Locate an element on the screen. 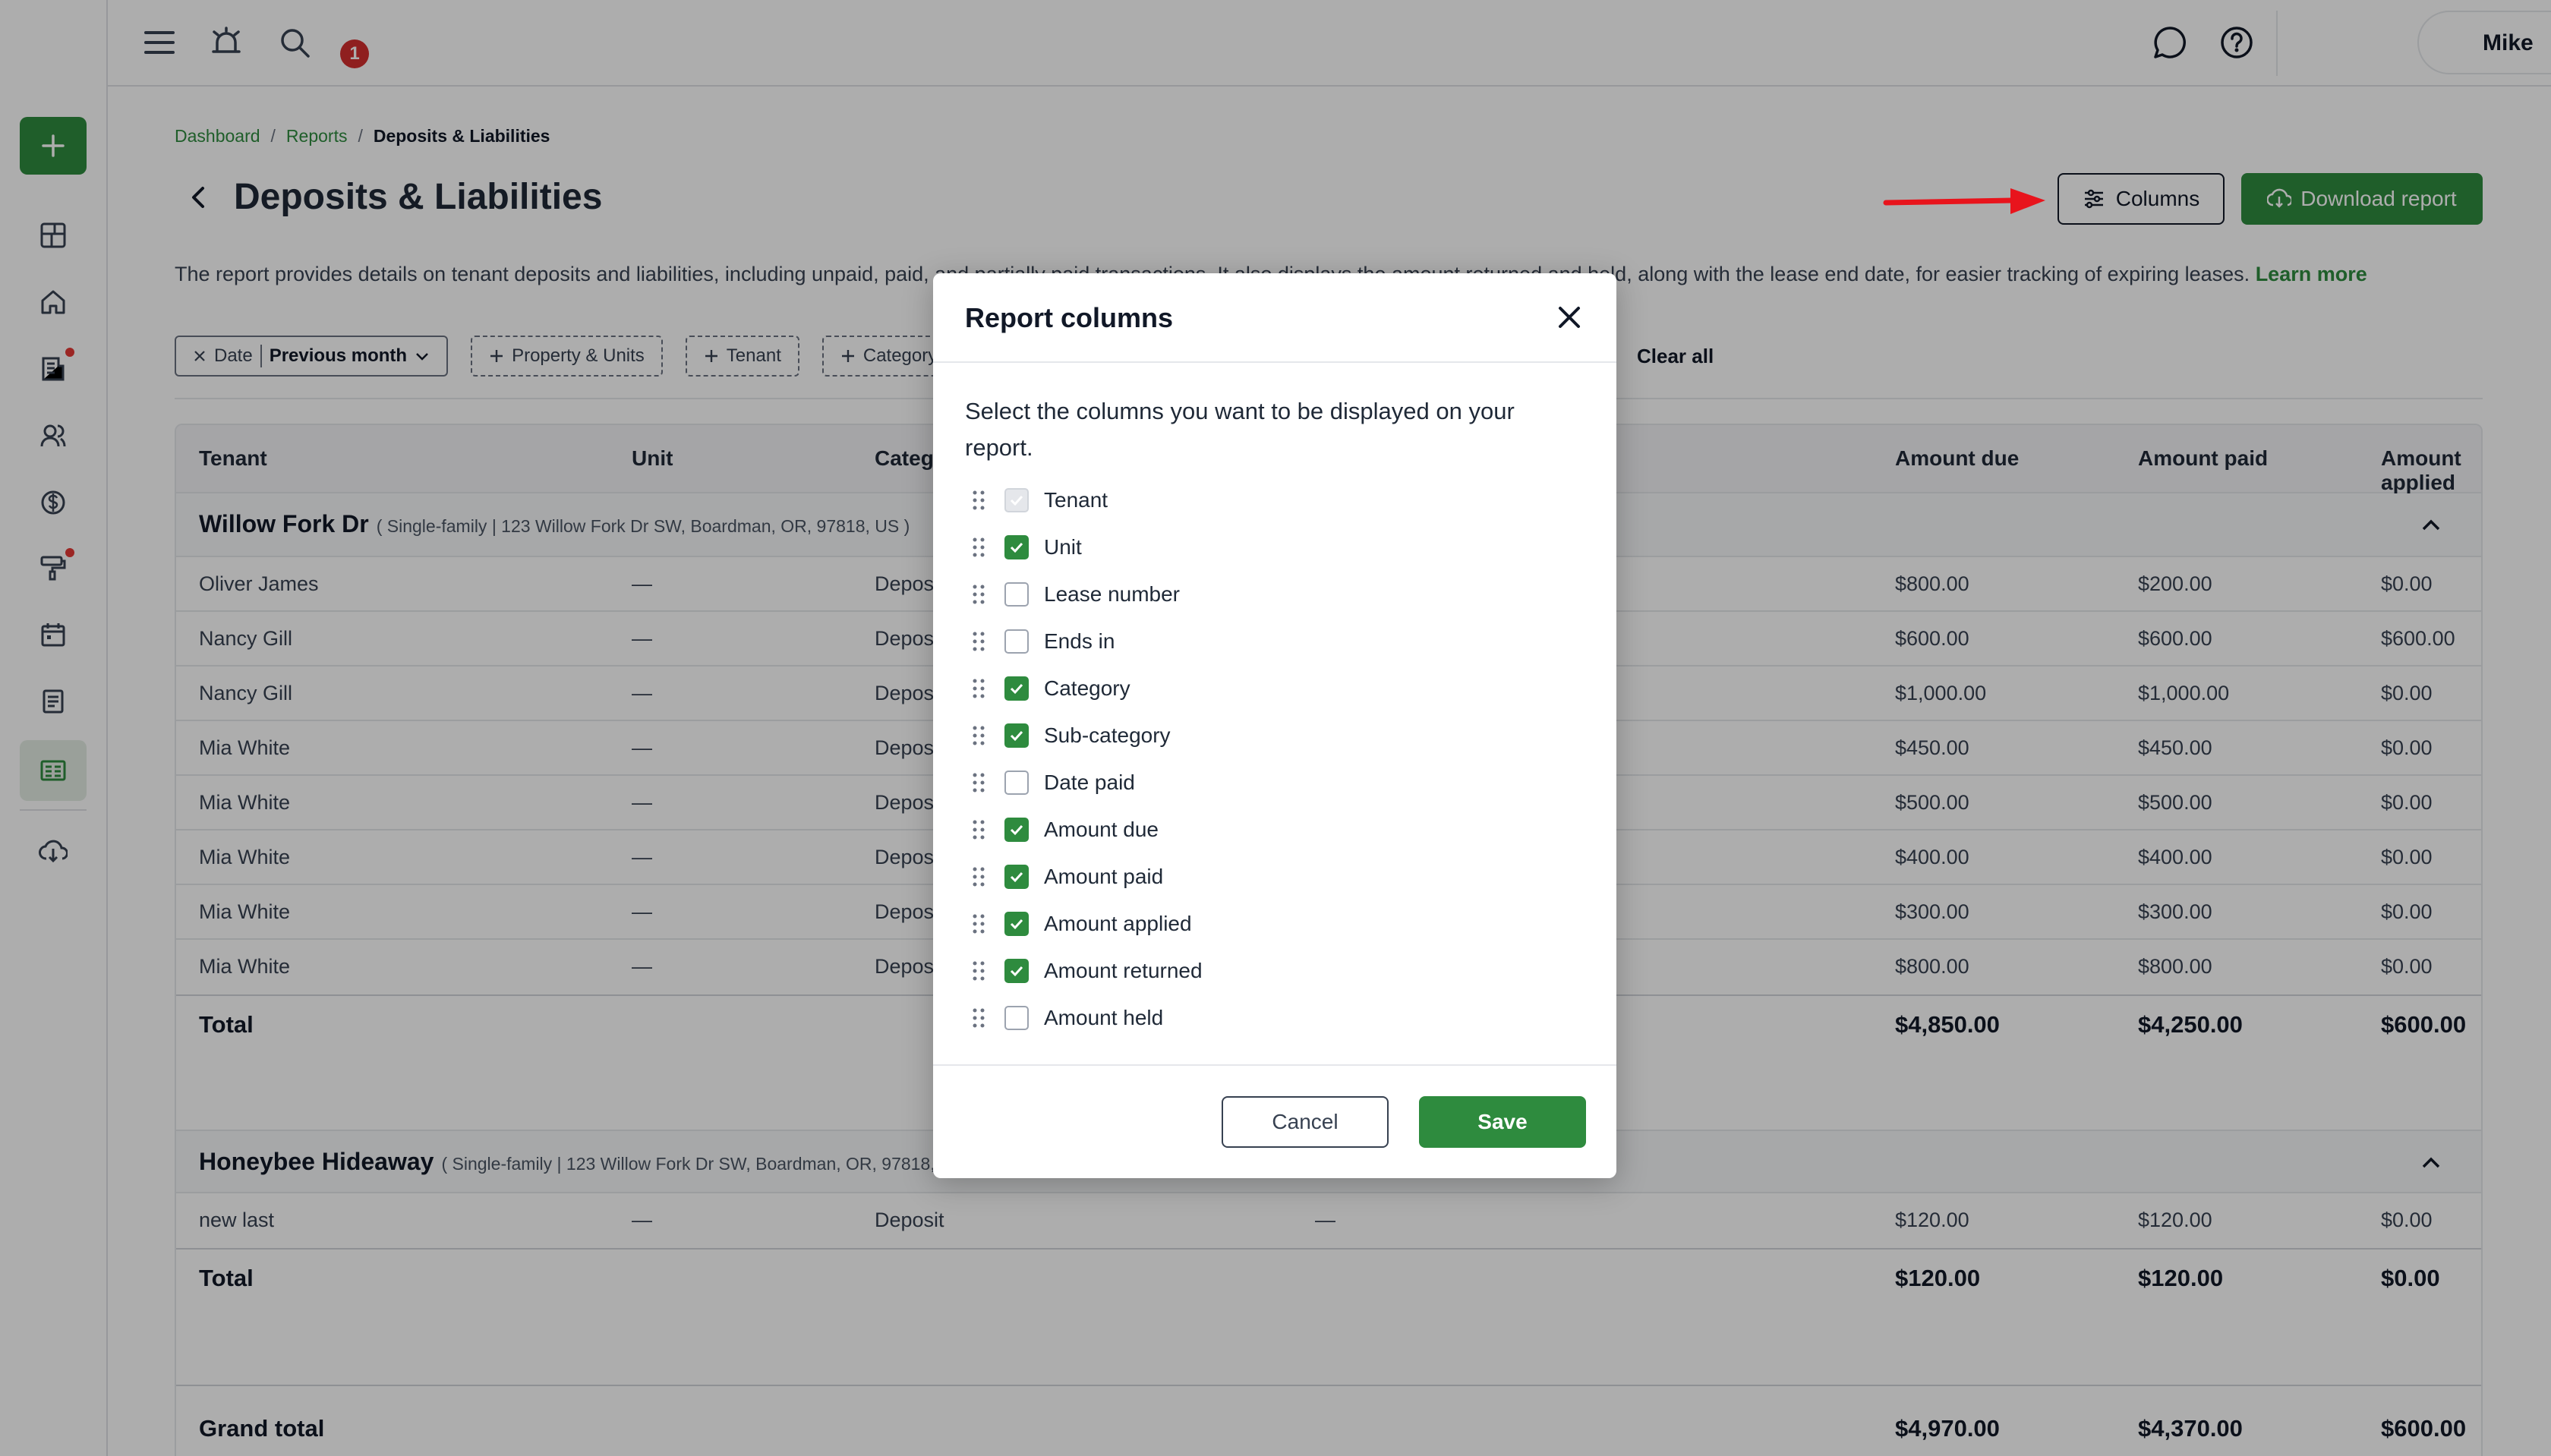 The height and width of the screenshot is (1456, 2551). column-option-label: Category is located at coordinates (1087, 688).